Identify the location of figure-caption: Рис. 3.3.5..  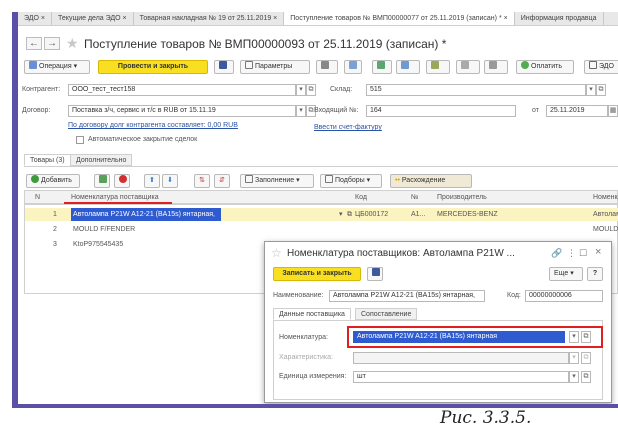
(486, 418).